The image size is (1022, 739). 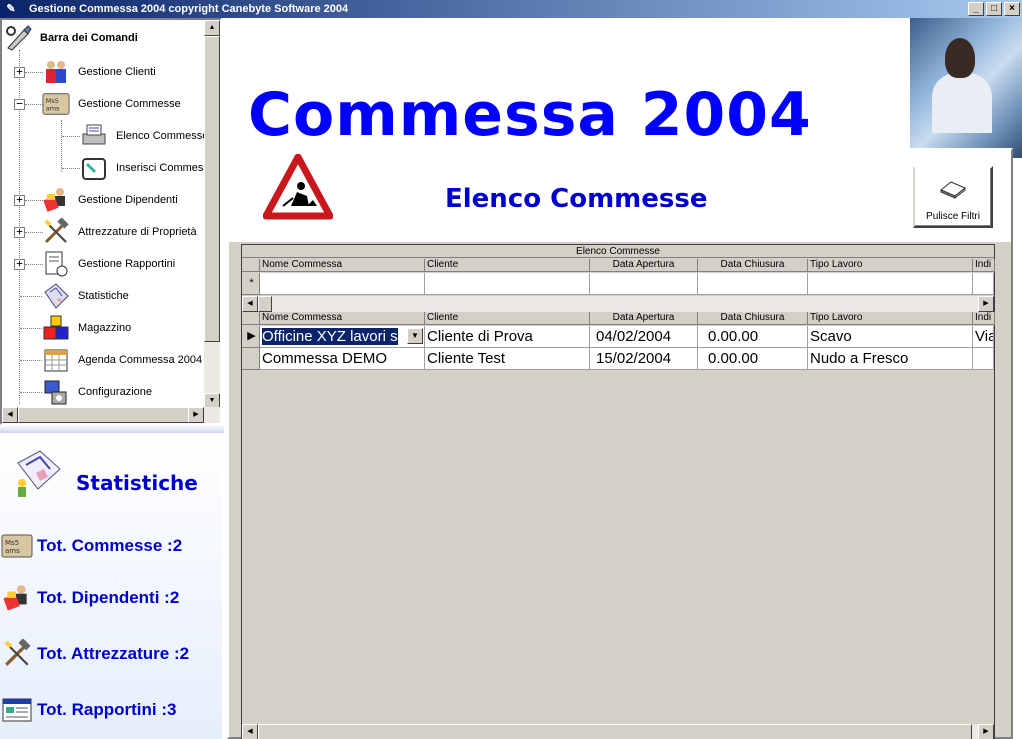 What do you see at coordinates (56, 392) in the screenshot?
I see `config-icon` at bounding box center [56, 392].